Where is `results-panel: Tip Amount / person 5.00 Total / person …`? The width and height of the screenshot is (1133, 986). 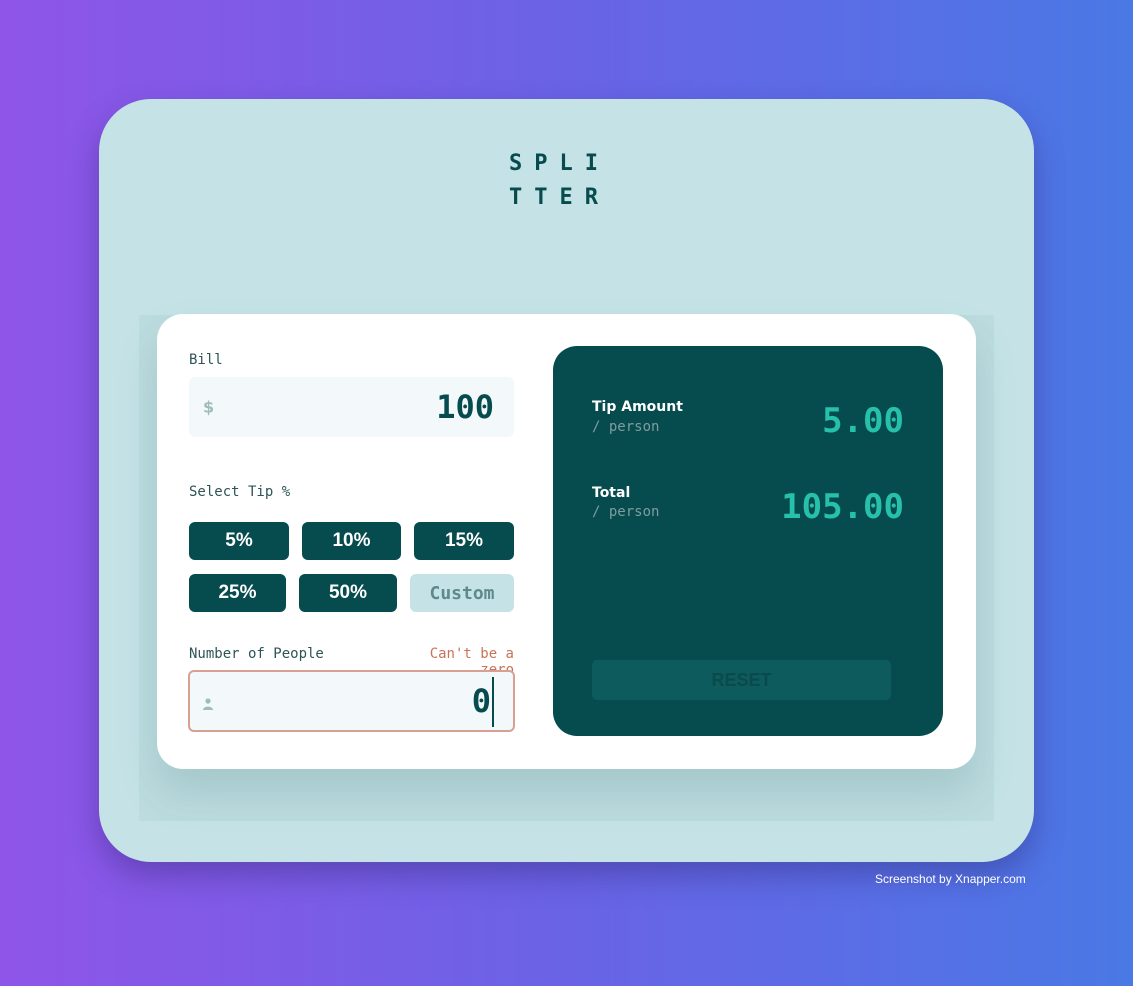
results-panel: Tip Amount / person 5.00 Total / person … is located at coordinates (748, 541).